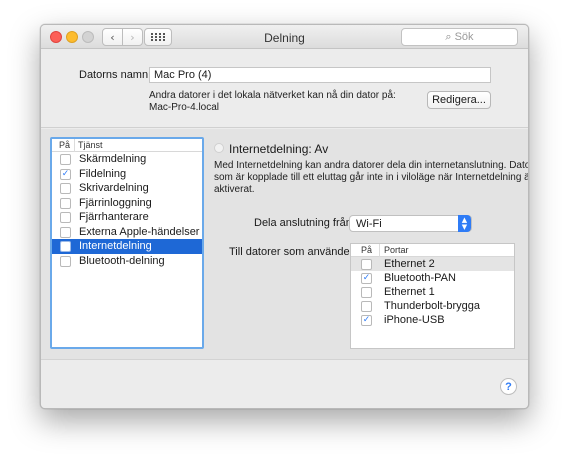  I want to click on service-row: Skärmdelning, so click(127, 159).